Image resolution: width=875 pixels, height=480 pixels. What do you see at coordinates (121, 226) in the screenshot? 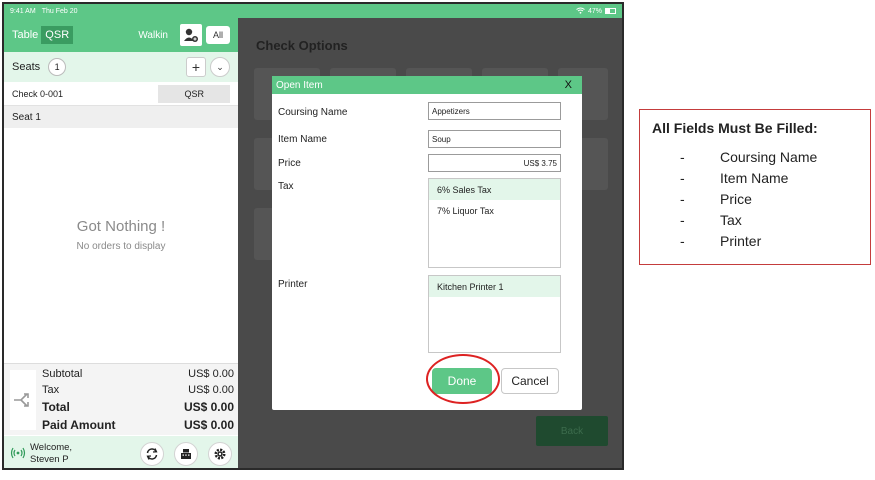
I see `empty-title: Got Nothing !` at bounding box center [121, 226].